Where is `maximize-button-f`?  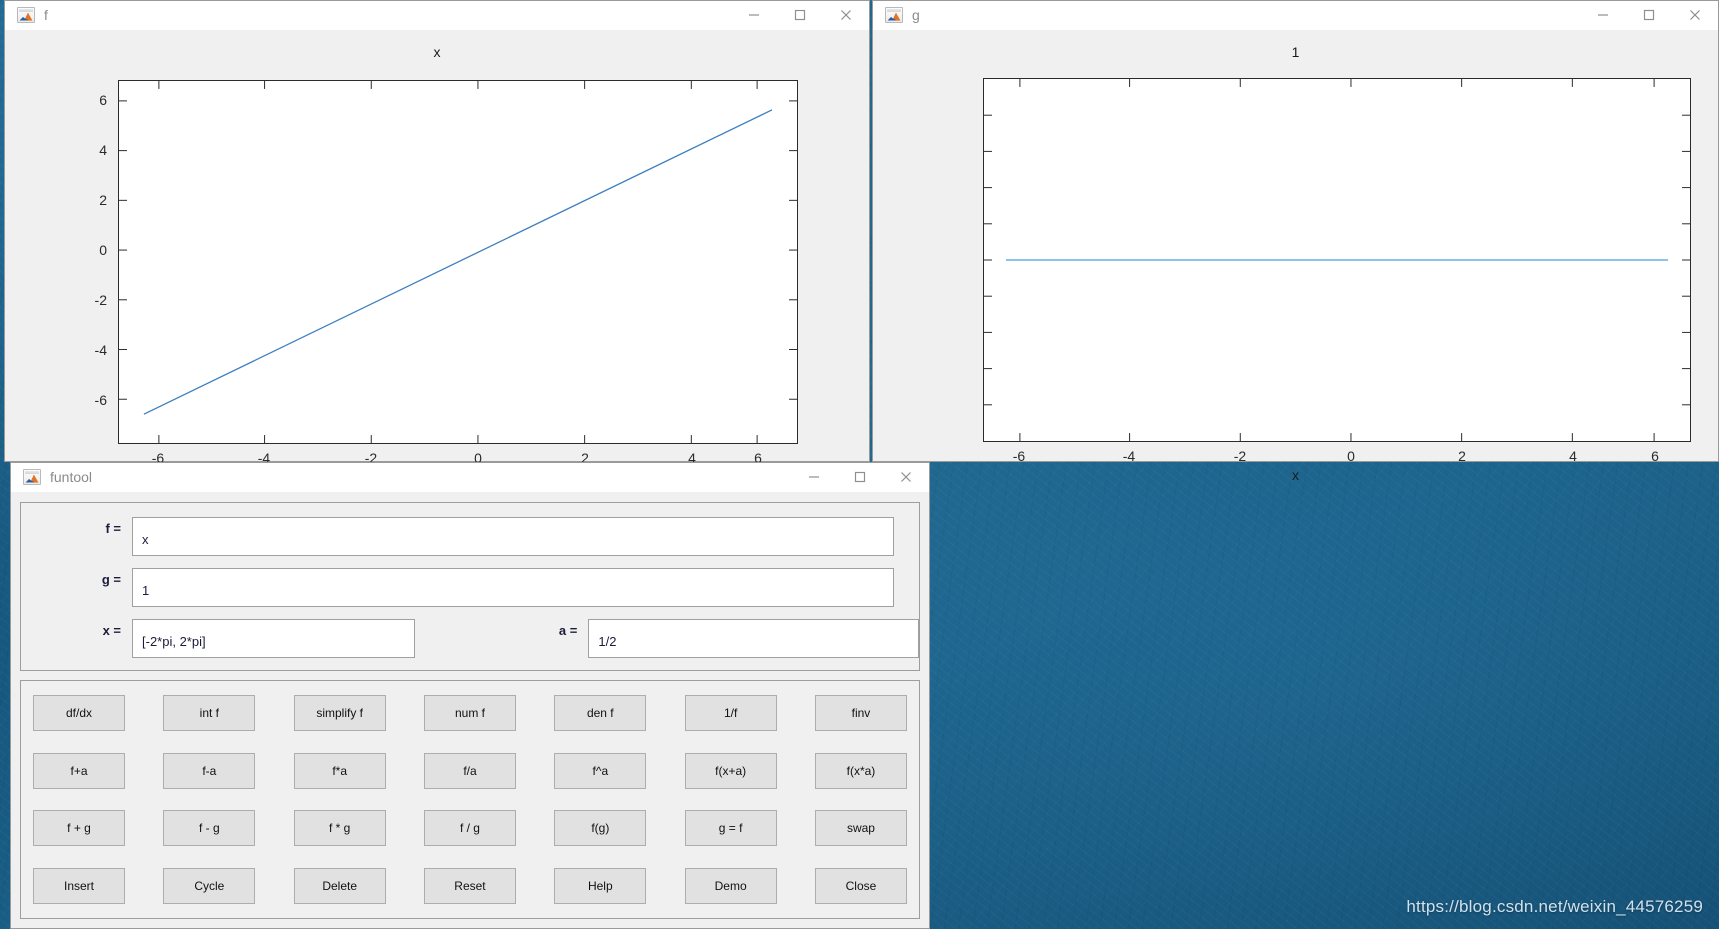 maximize-button-f is located at coordinates (800, 15).